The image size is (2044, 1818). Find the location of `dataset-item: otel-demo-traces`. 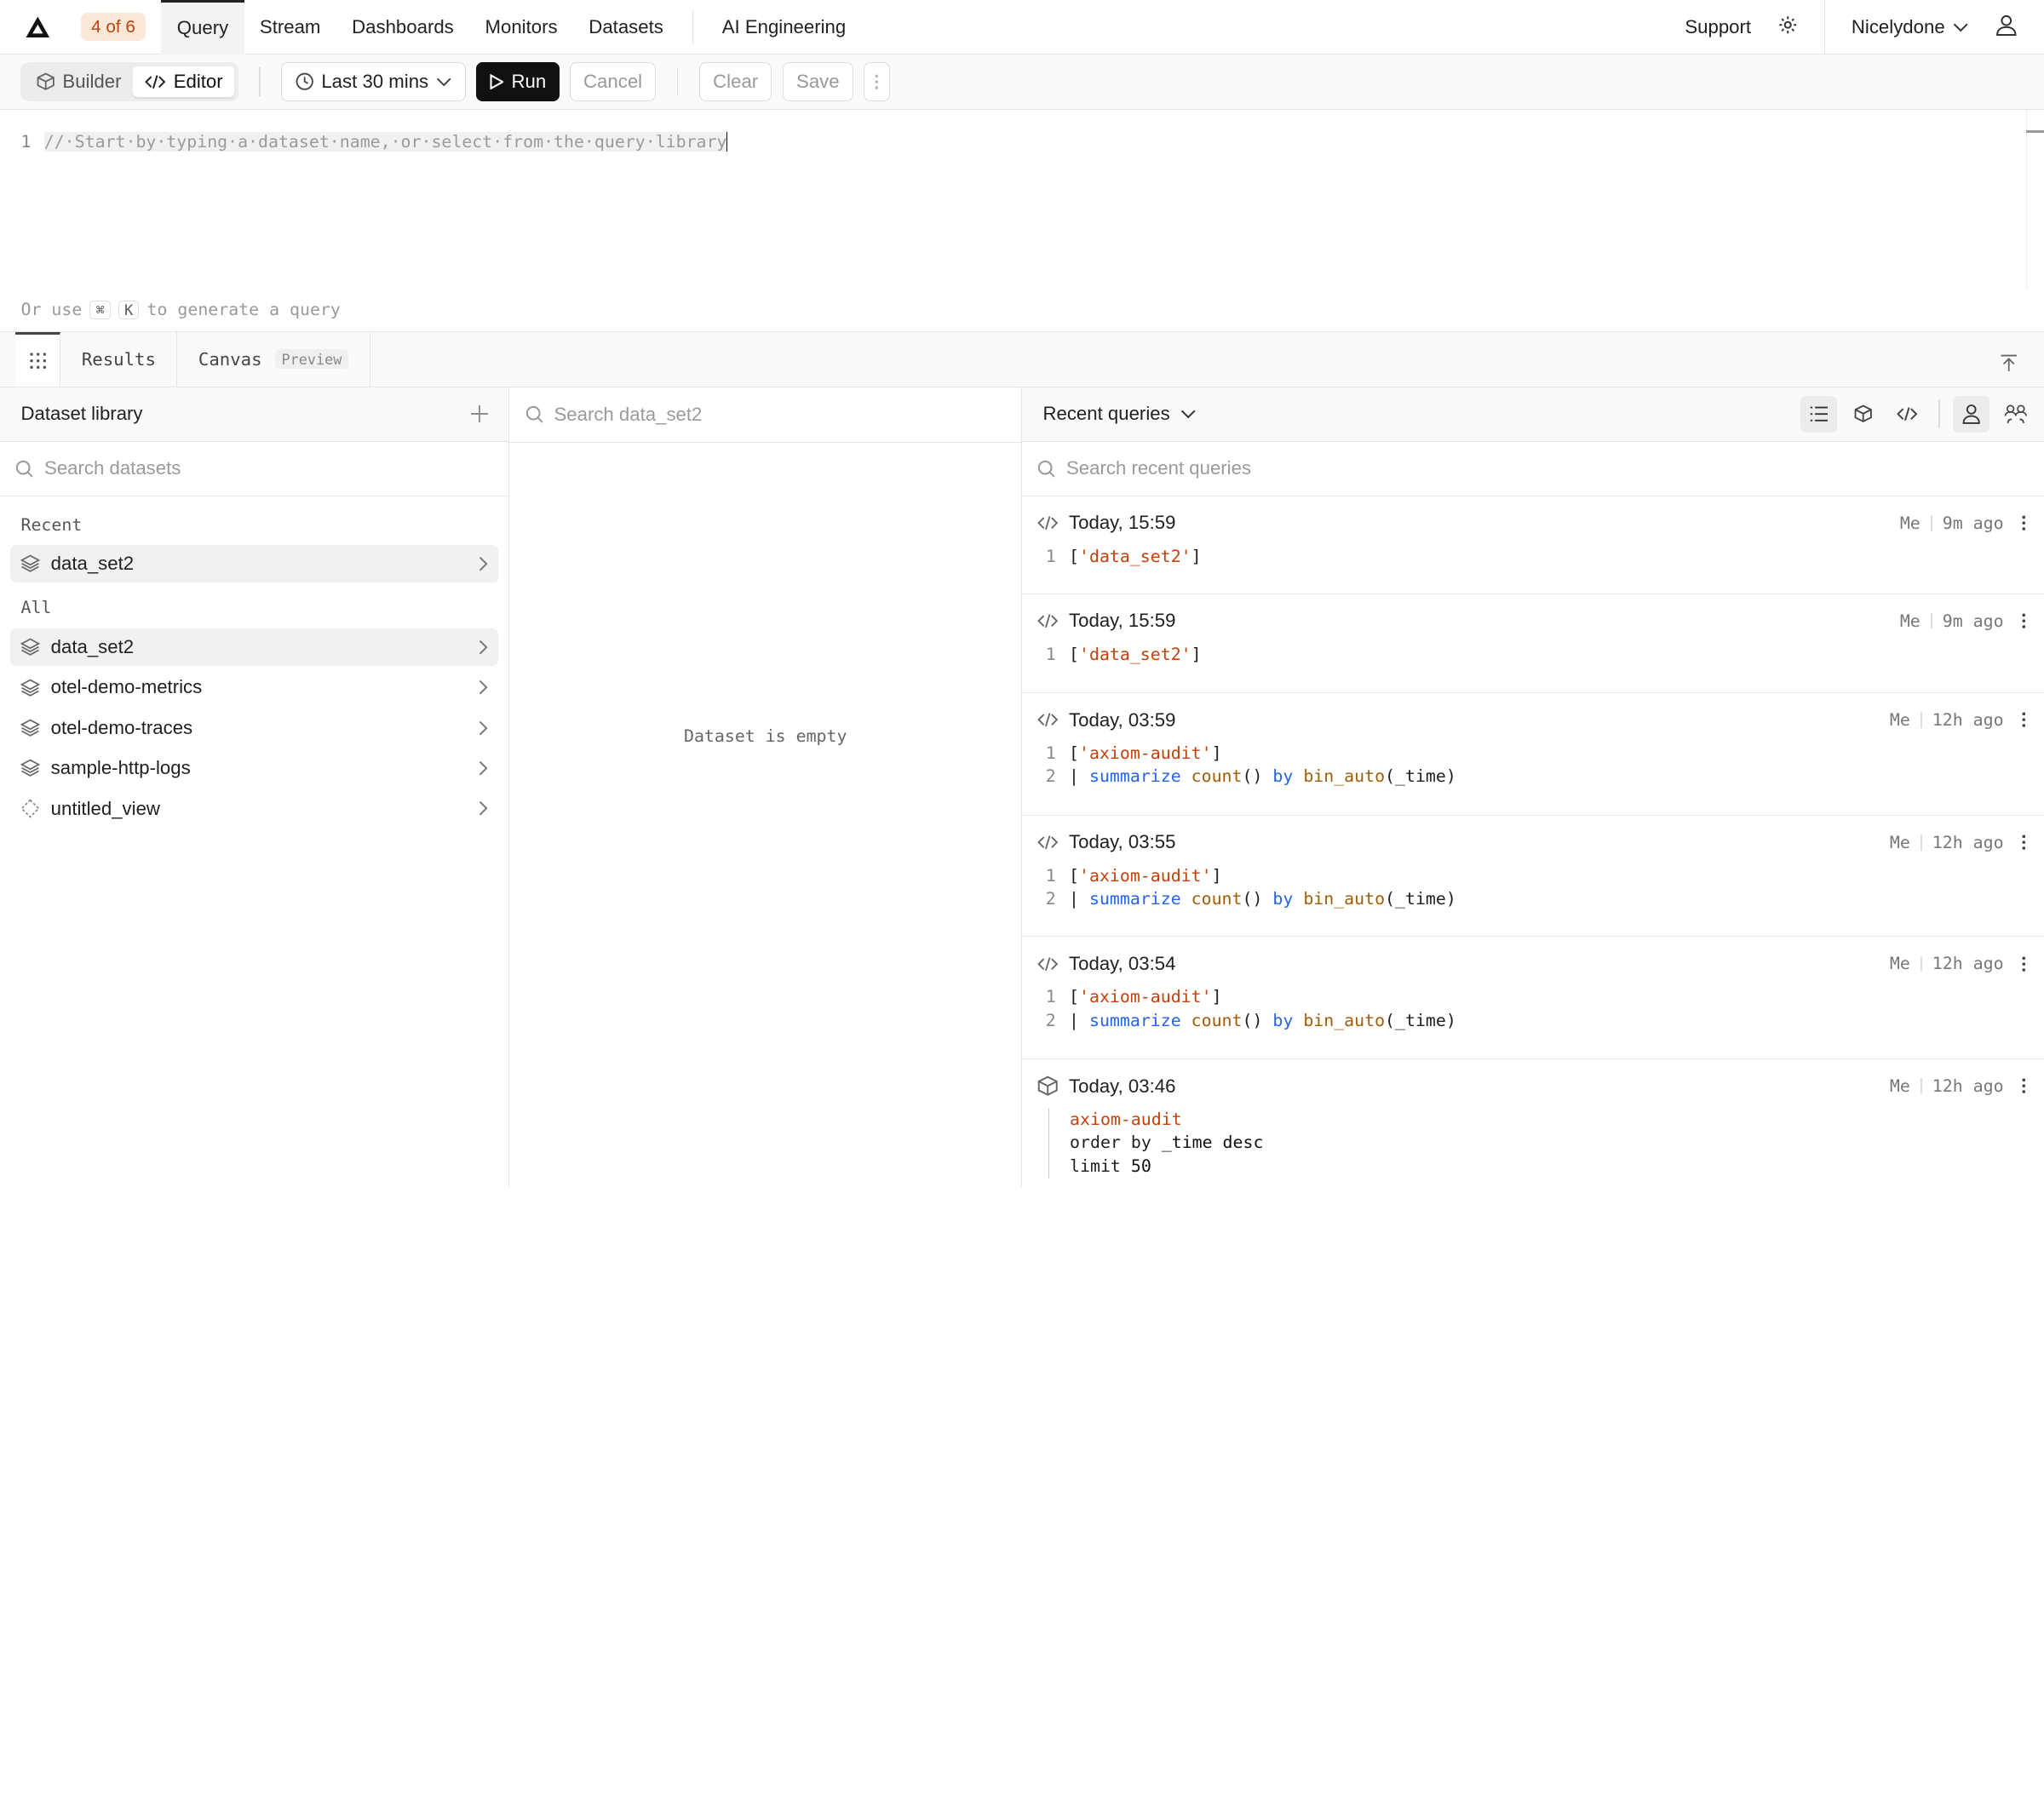

dataset-item: otel-demo-traces is located at coordinates (254, 728).